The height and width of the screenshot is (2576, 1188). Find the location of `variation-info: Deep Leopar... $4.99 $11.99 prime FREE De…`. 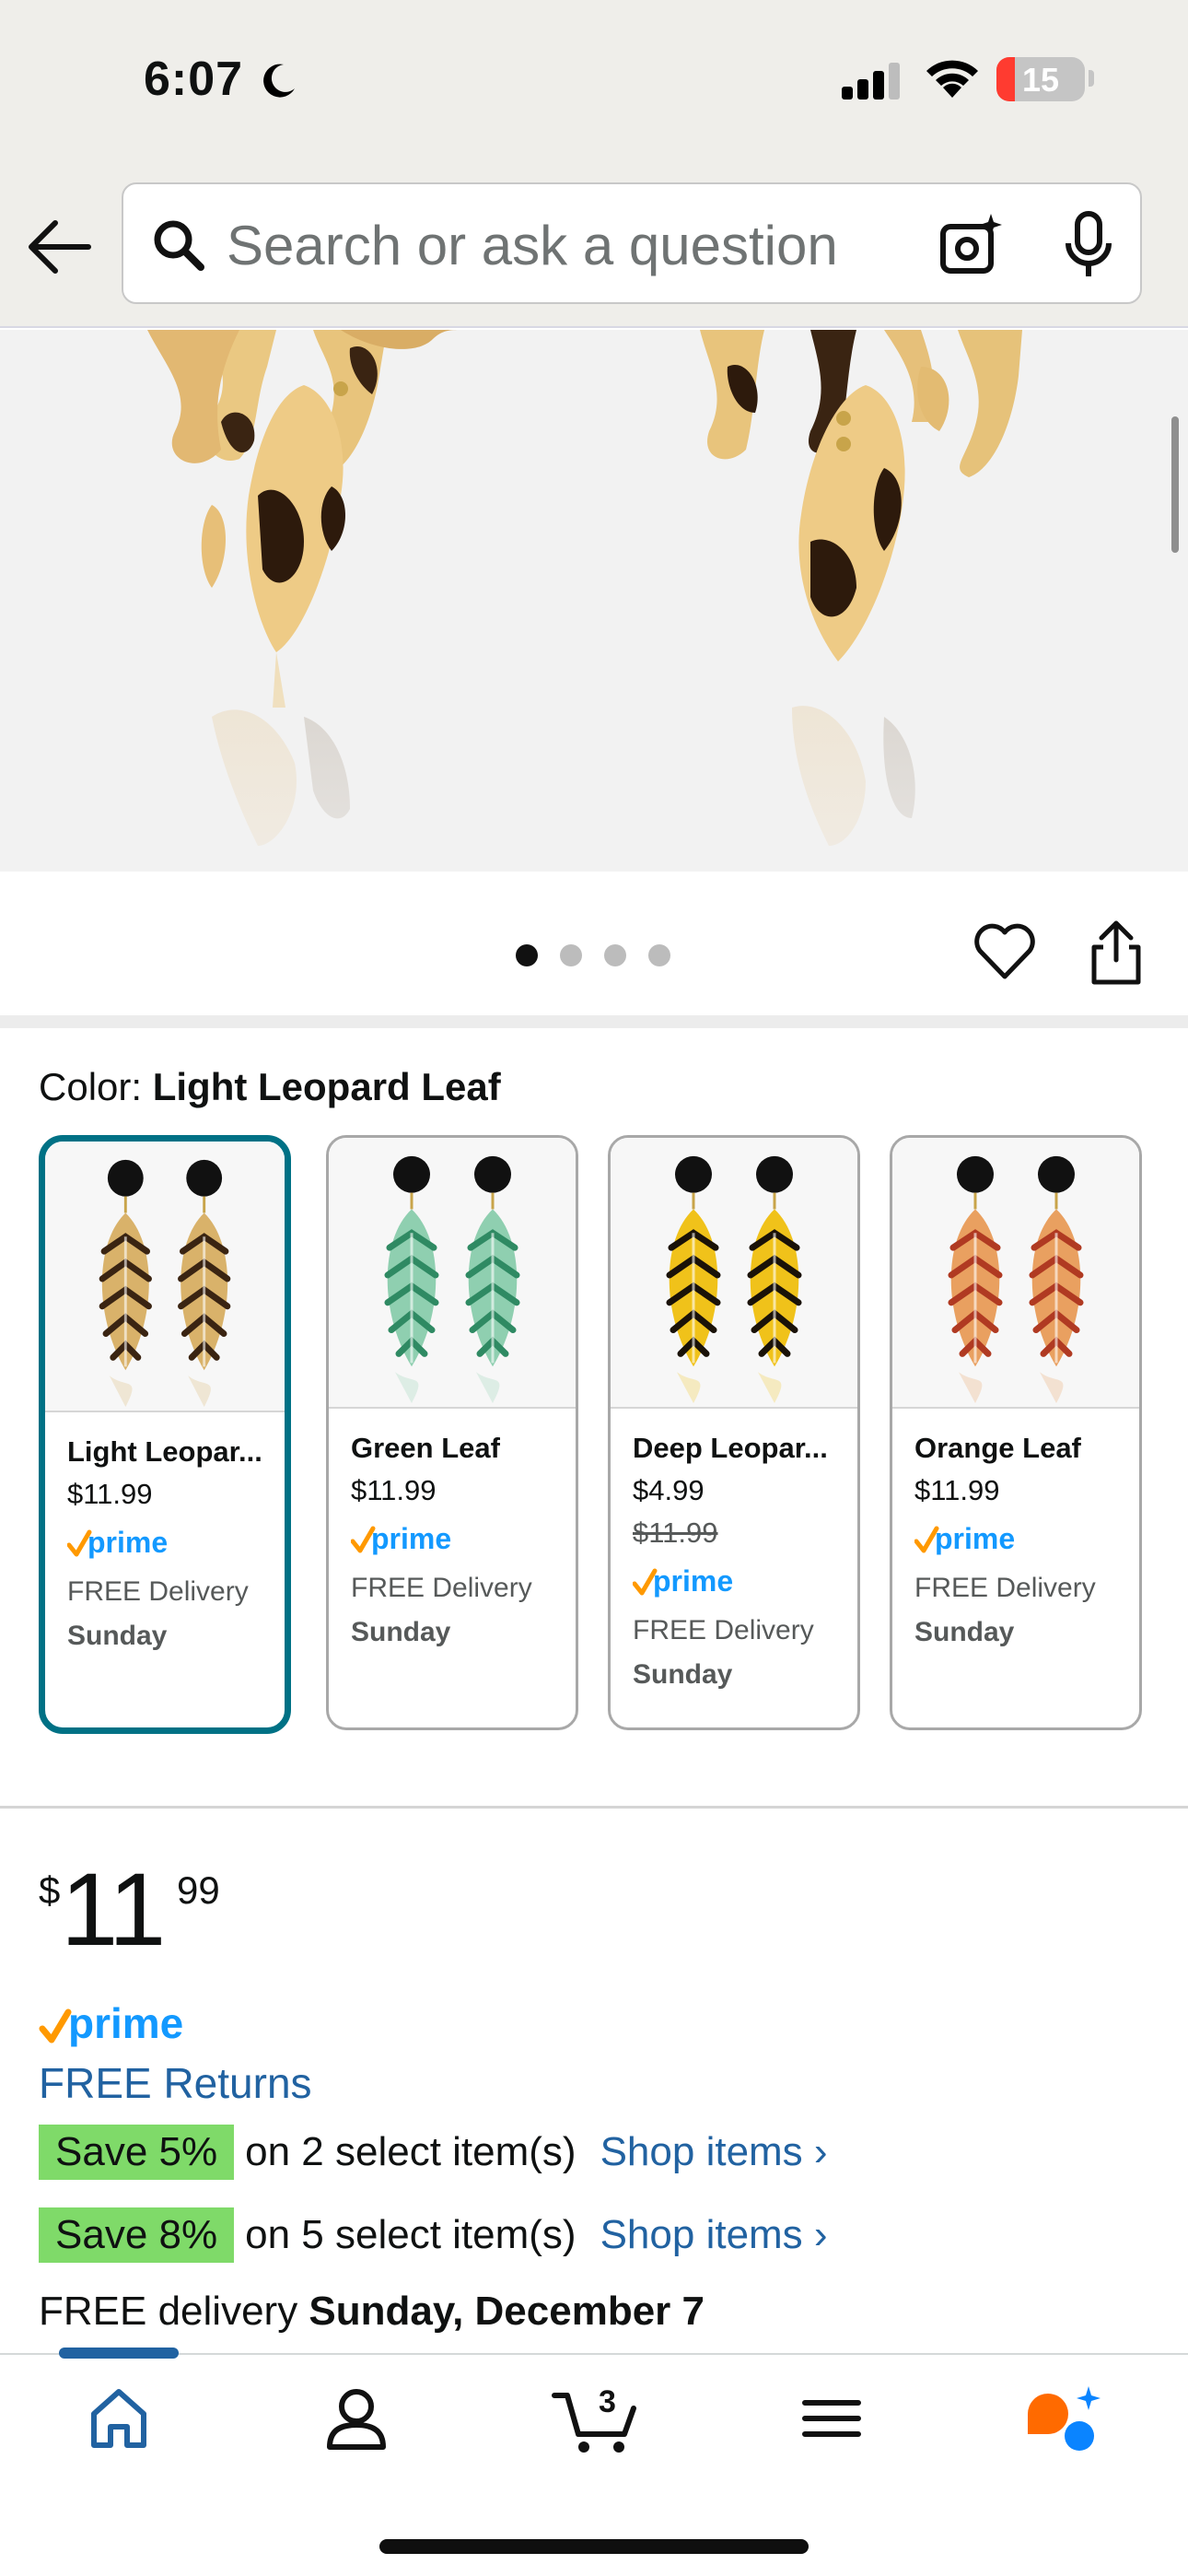

variation-info: Deep Leopar... $4.99 $11.99 prime FREE De… is located at coordinates (734, 1553).